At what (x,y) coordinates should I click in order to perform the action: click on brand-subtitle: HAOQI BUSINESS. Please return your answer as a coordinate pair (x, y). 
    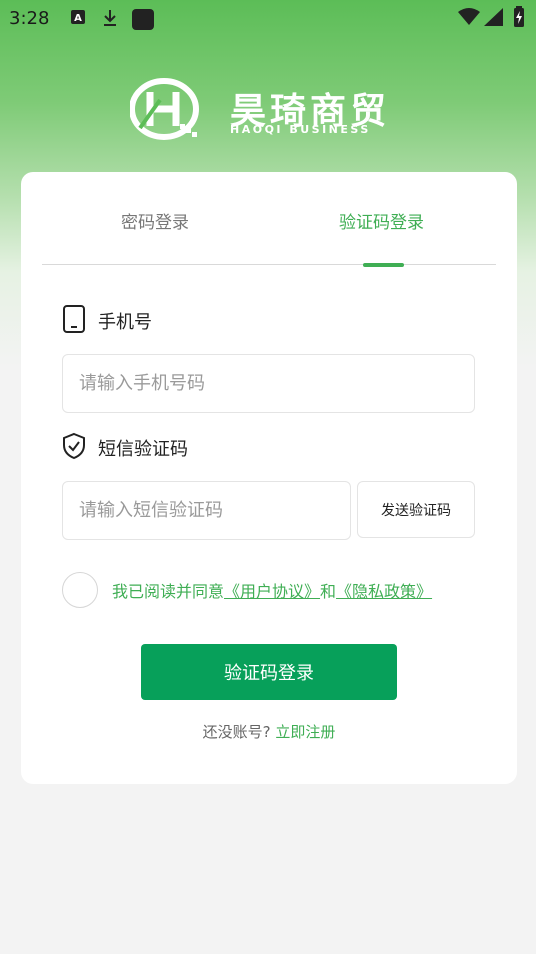
    Looking at the image, I should click on (300, 129).